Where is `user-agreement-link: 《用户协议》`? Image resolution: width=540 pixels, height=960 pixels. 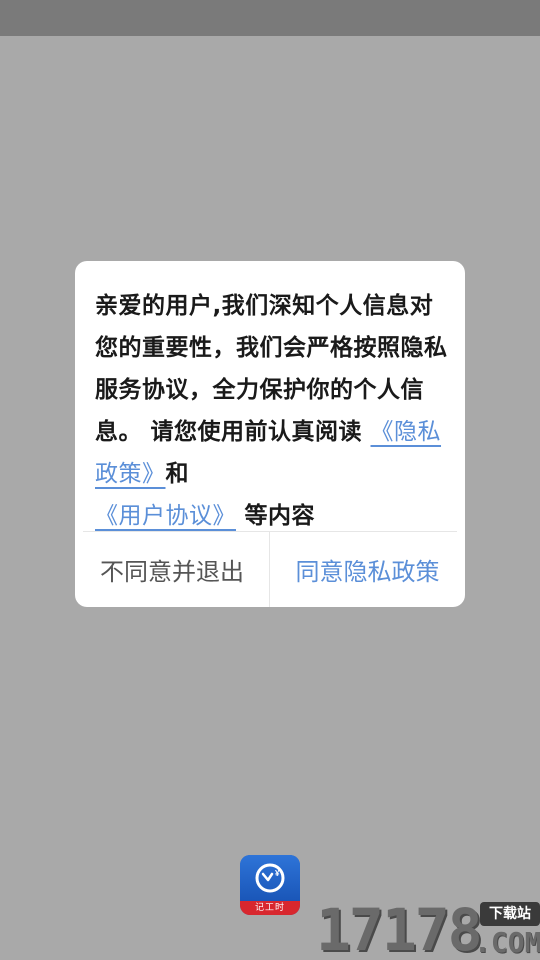 user-agreement-link: 《用户协议》 is located at coordinates (165, 516).